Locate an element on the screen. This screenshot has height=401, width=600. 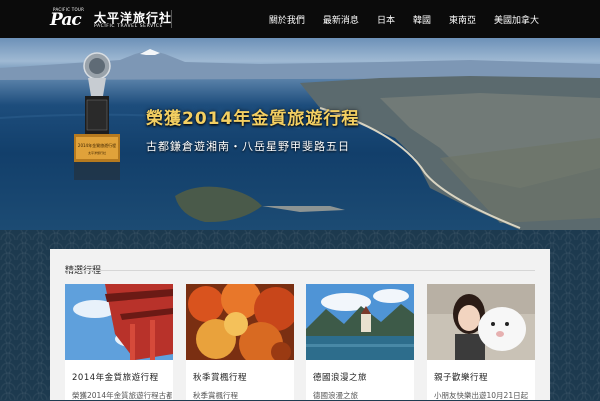
hero-headline: 榮獲2014年金質旅遊行程 is located at coordinates (253, 119).